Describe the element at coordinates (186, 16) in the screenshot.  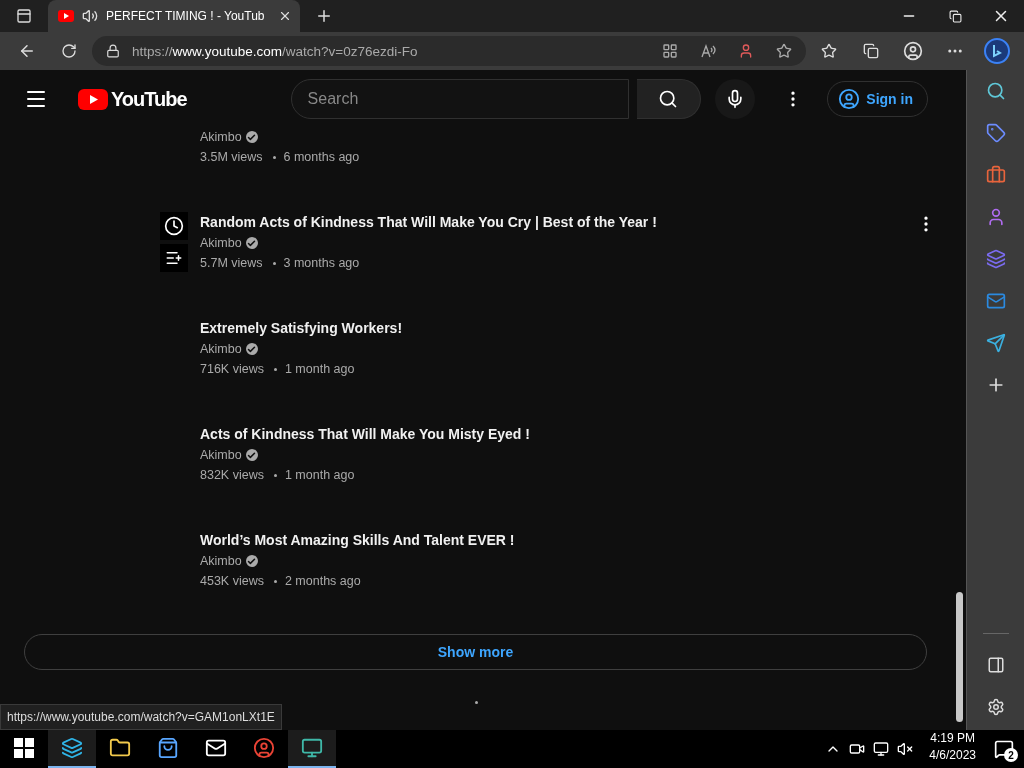
I see `tab-title: PERFECT TIMING ! - YouTub` at that location.